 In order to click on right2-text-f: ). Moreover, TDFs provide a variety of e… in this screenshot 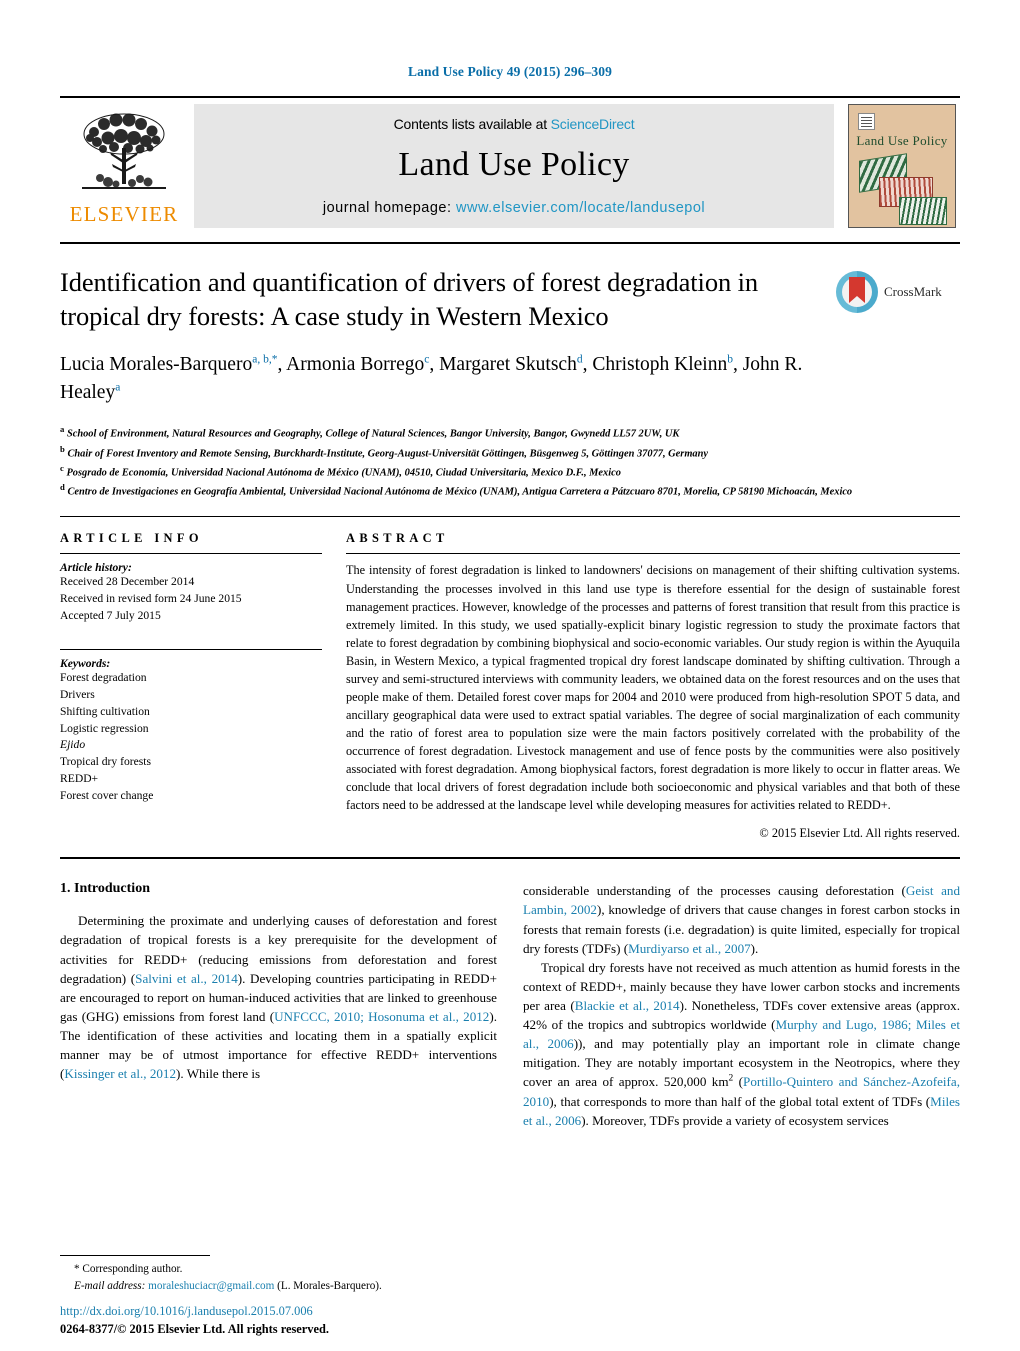, I will do `click(735, 1120)`.